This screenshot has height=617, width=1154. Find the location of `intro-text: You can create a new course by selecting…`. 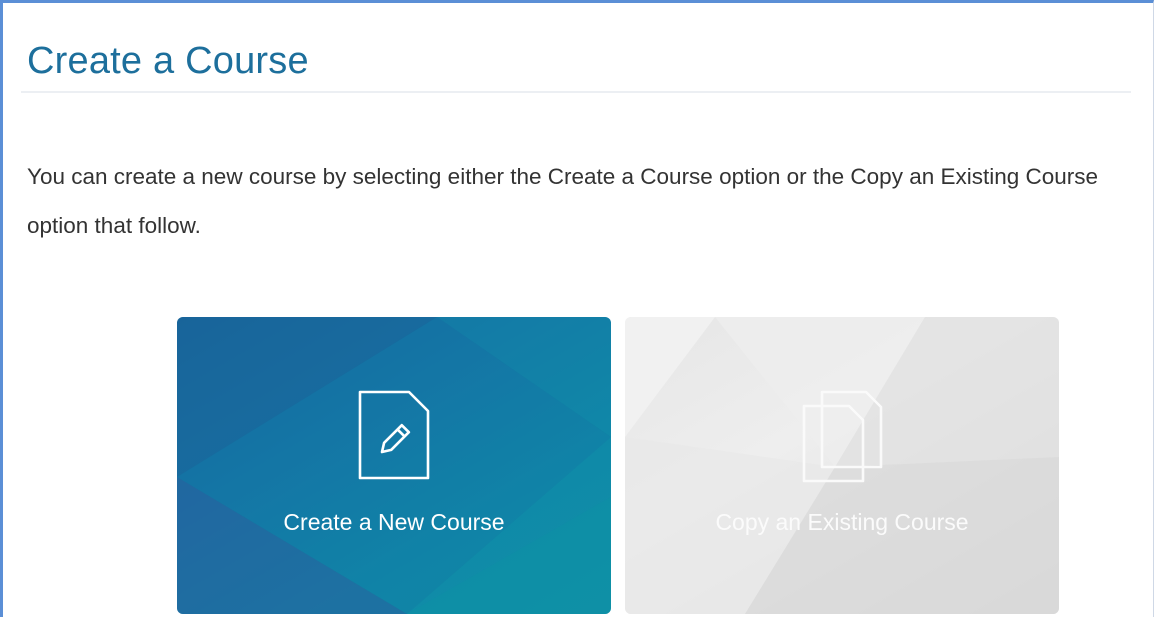

intro-text: You can create a new course by selecting… is located at coordinates (563, 201).